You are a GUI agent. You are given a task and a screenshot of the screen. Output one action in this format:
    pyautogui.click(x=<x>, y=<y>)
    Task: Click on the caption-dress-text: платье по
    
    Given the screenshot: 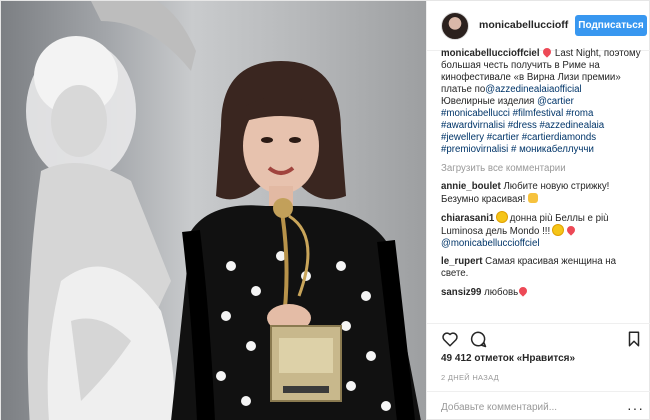 What is the action you would take?
    pyautogui.click(x=463, y=89)
    